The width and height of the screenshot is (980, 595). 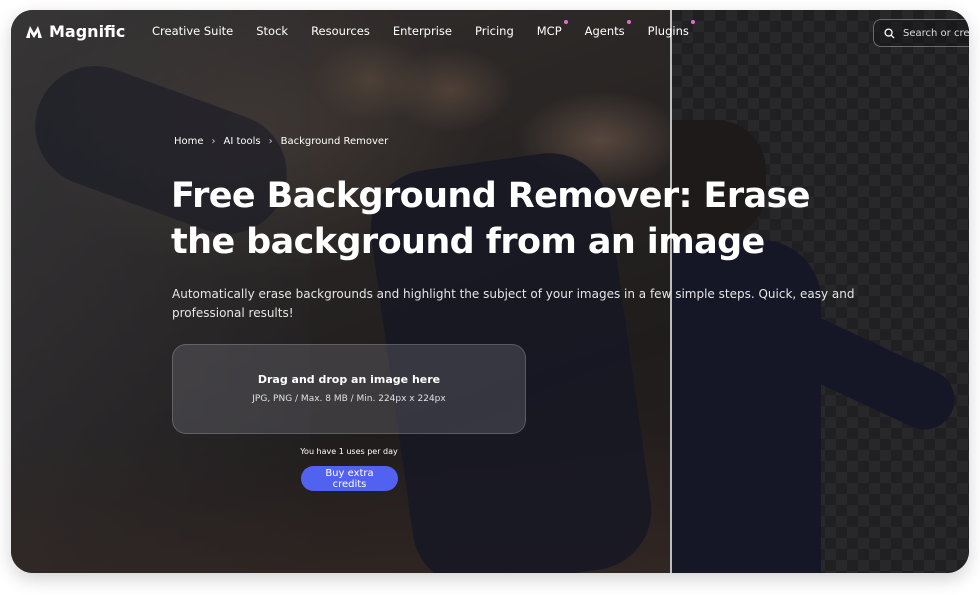 What do you see at coordinates (671, 29) in the screenshot?
I see `nav-item-plugins: Plugins` at bounding box center [671, 29].